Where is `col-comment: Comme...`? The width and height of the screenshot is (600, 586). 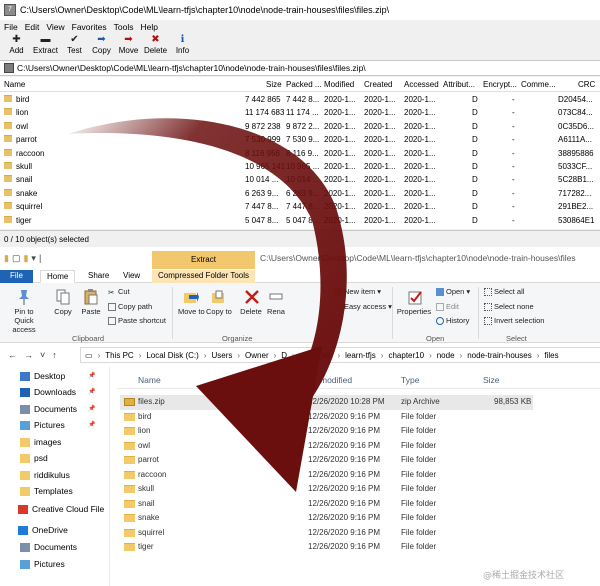 col-comment: Comme... is located at coordinates (538, 84).